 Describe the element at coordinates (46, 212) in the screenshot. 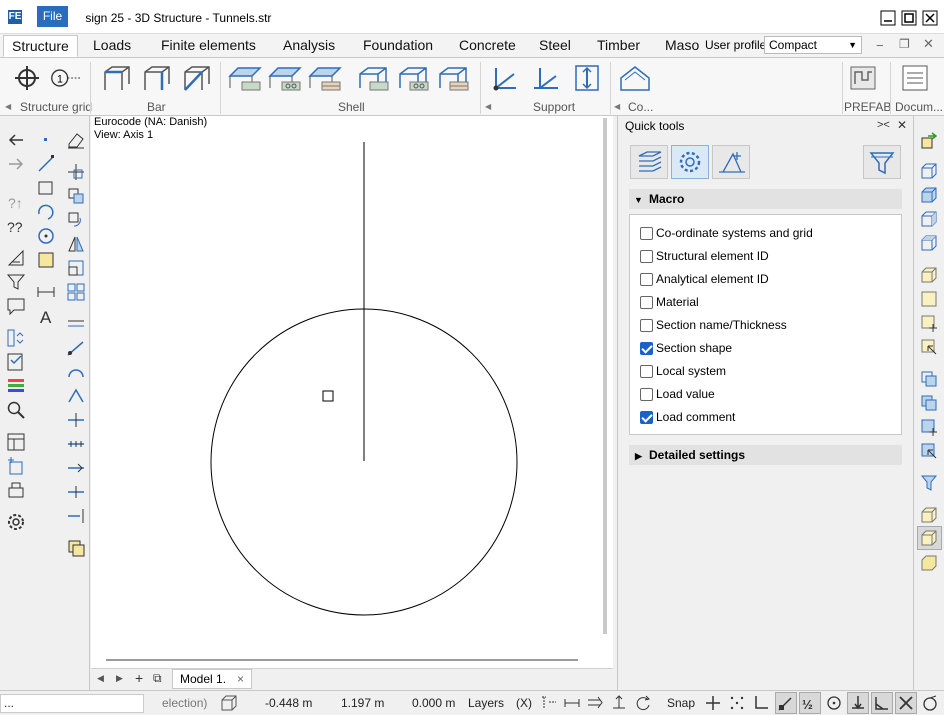

I see `arc-icon` at that location.